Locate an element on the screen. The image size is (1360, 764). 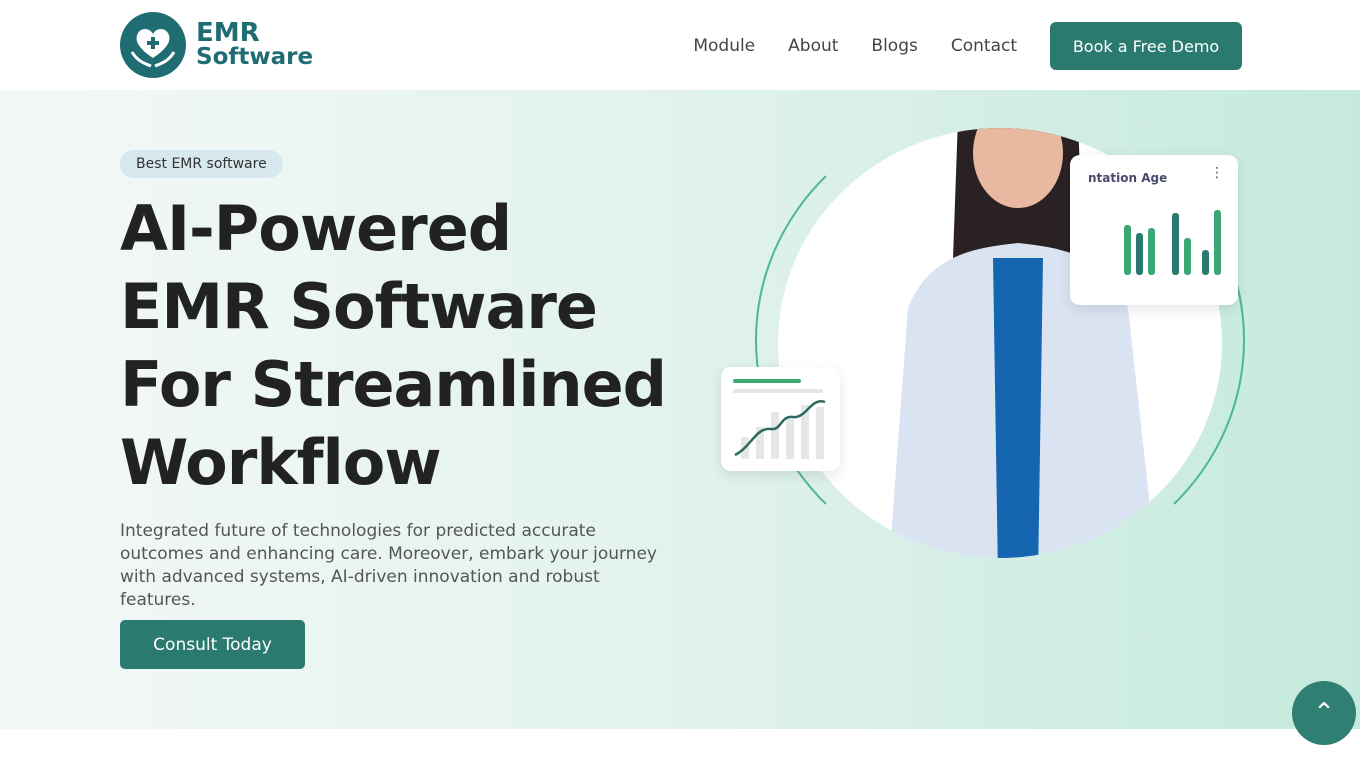
nav-blogs: Blogs is located at coordinates (894, 46).